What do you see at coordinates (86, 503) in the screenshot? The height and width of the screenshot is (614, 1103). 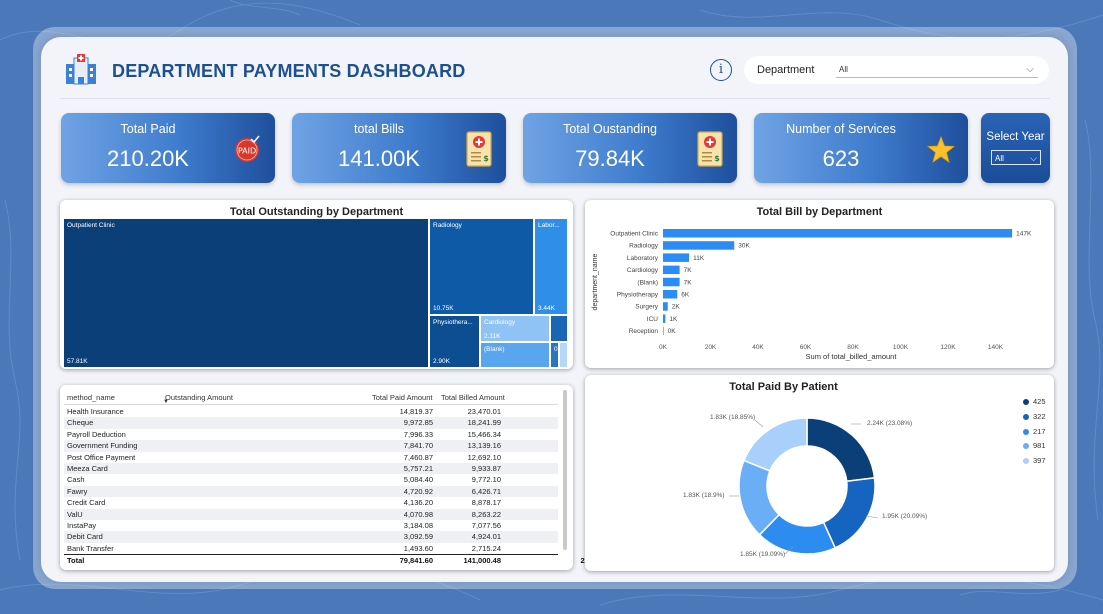 I see `table-cell: Credit Card` at bounding box center [86, 503].